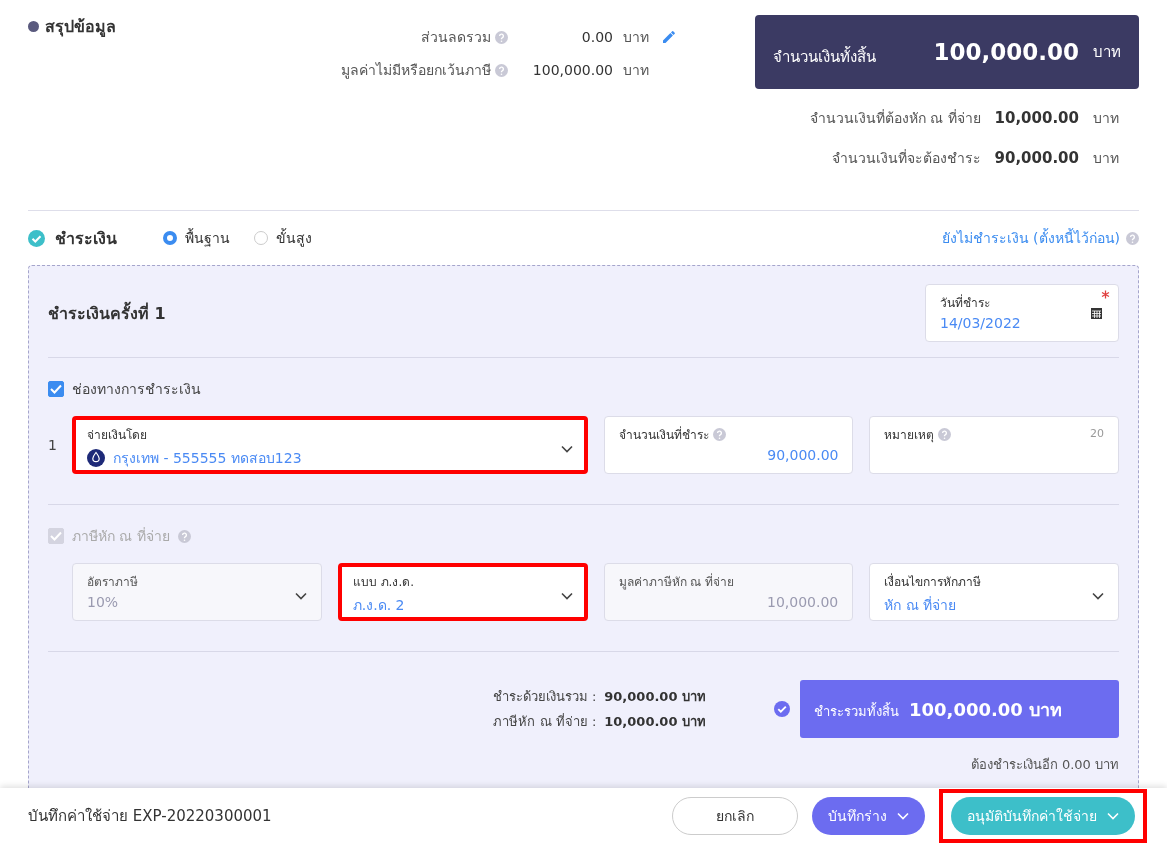 The height and width of the screenshot is (844, 1167). Describe the element at coordinates (728, 445) in the screenshot. I see `amount-field: จำนวนเงินที่ชำระ 90,000.00` at that location.